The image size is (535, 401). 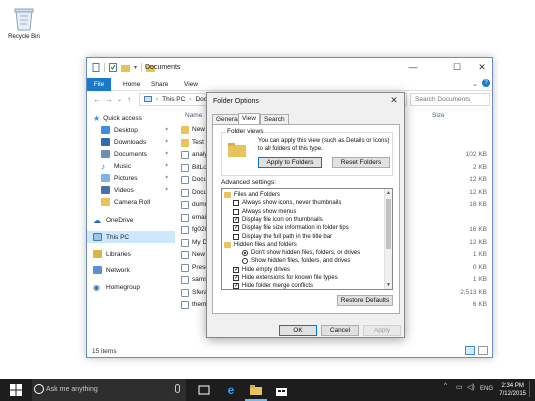 What do you see at coordinates (365, 300) in the screenshot?
I see `restore-defaults-button: Restore Defaults` at bounding box center [365, 300].